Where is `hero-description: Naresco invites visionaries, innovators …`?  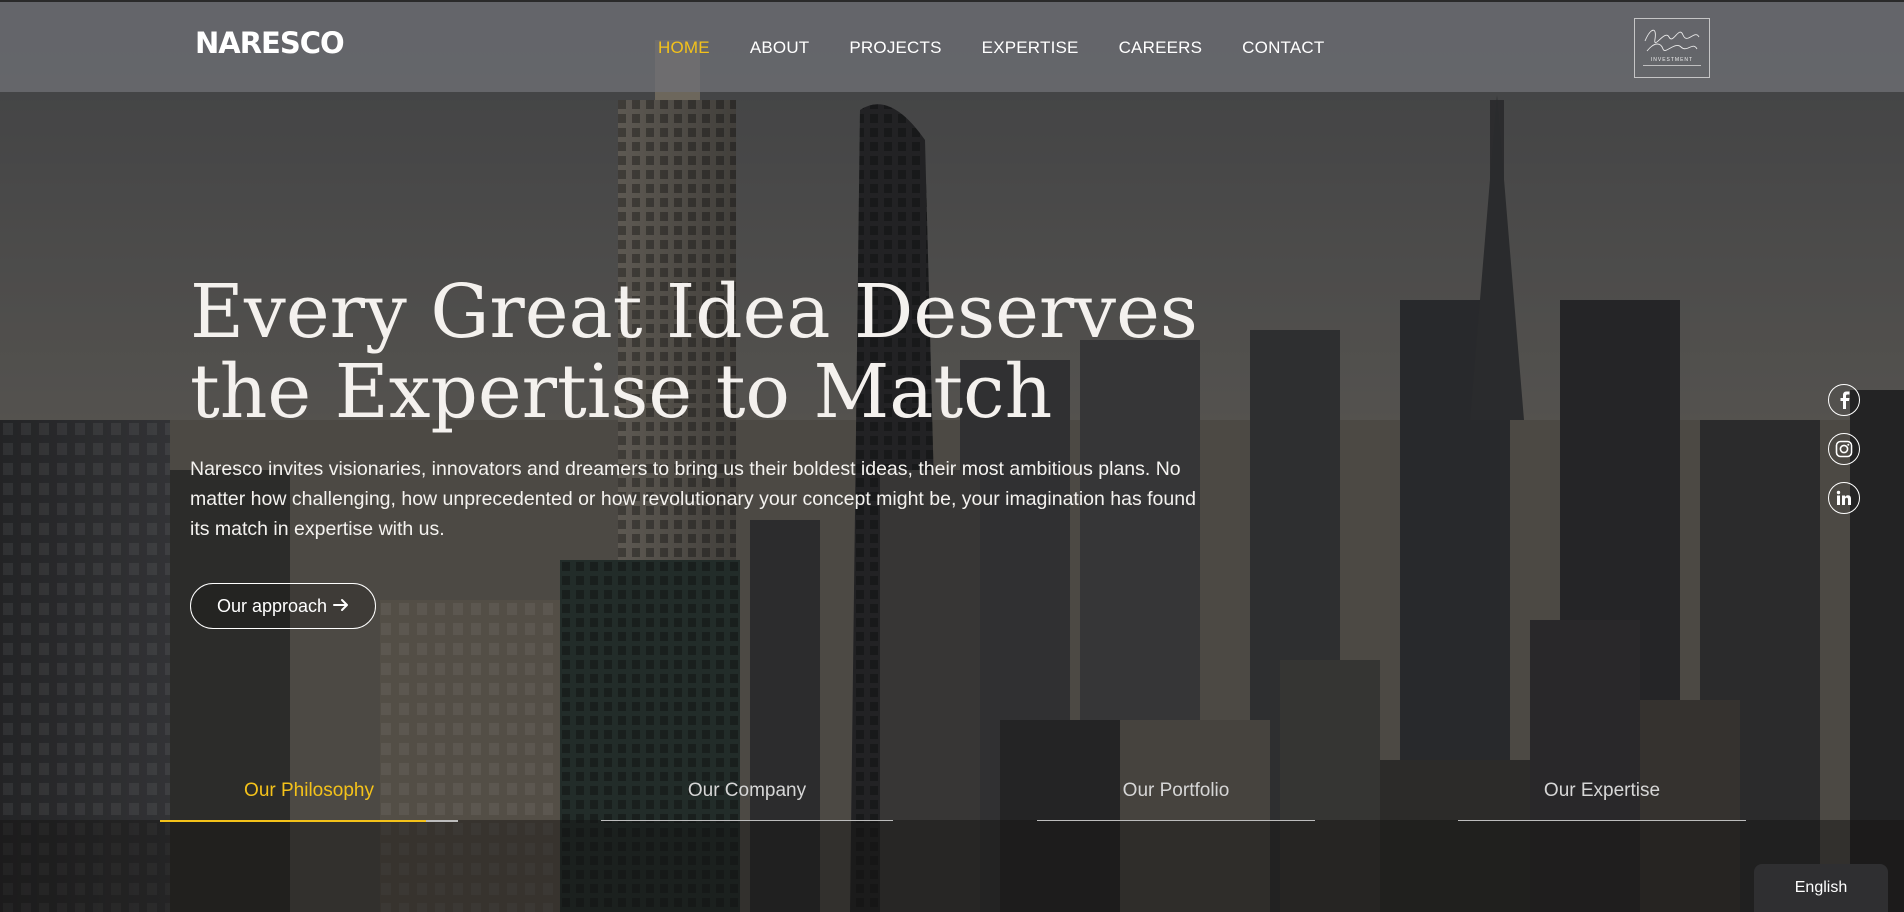 hero-description: Naresco invites visionaries, innovators … is located at coordinates (693, 499).